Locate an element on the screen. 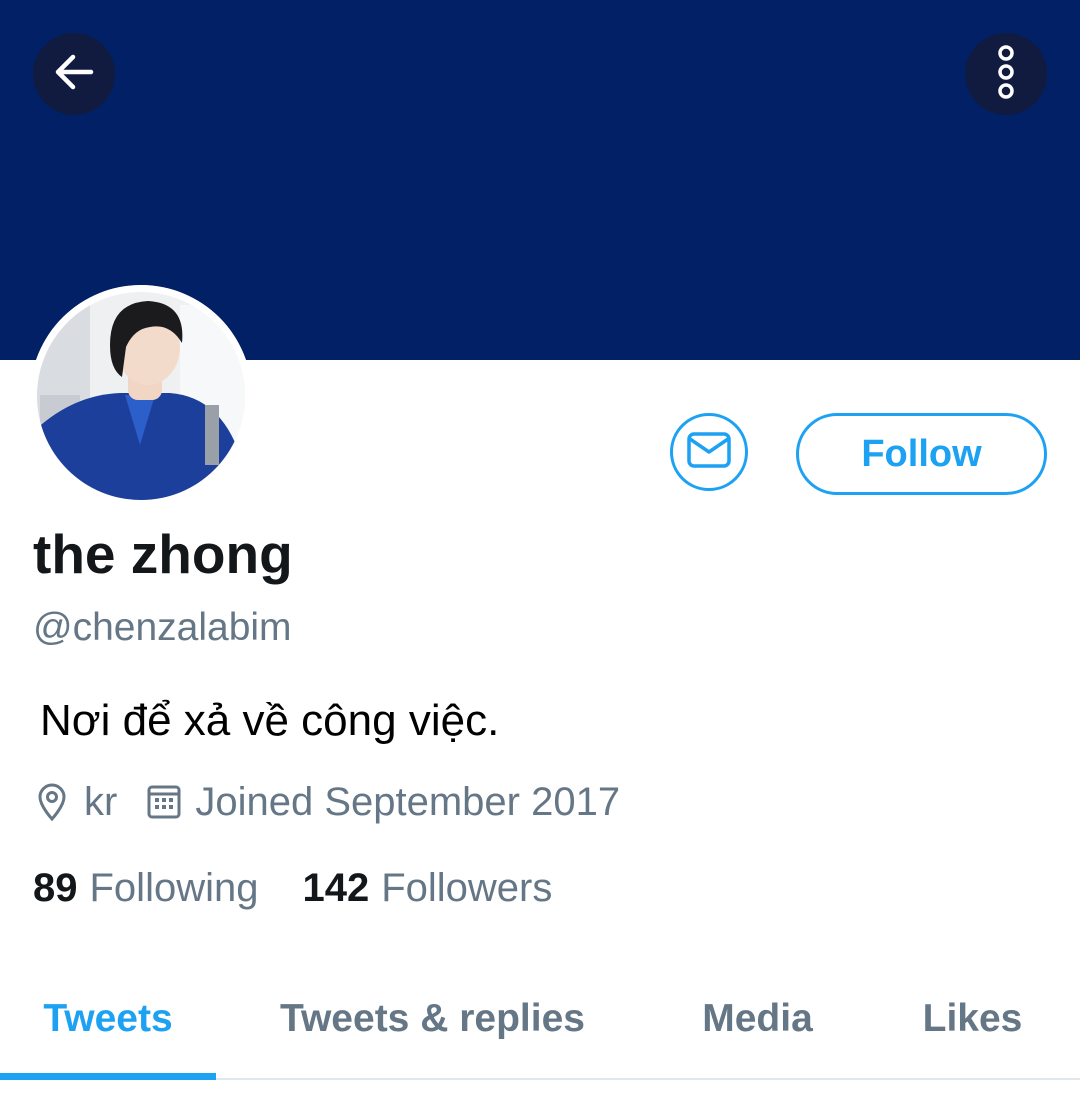  arrow-left-icon is located at coordinates (74, 74).